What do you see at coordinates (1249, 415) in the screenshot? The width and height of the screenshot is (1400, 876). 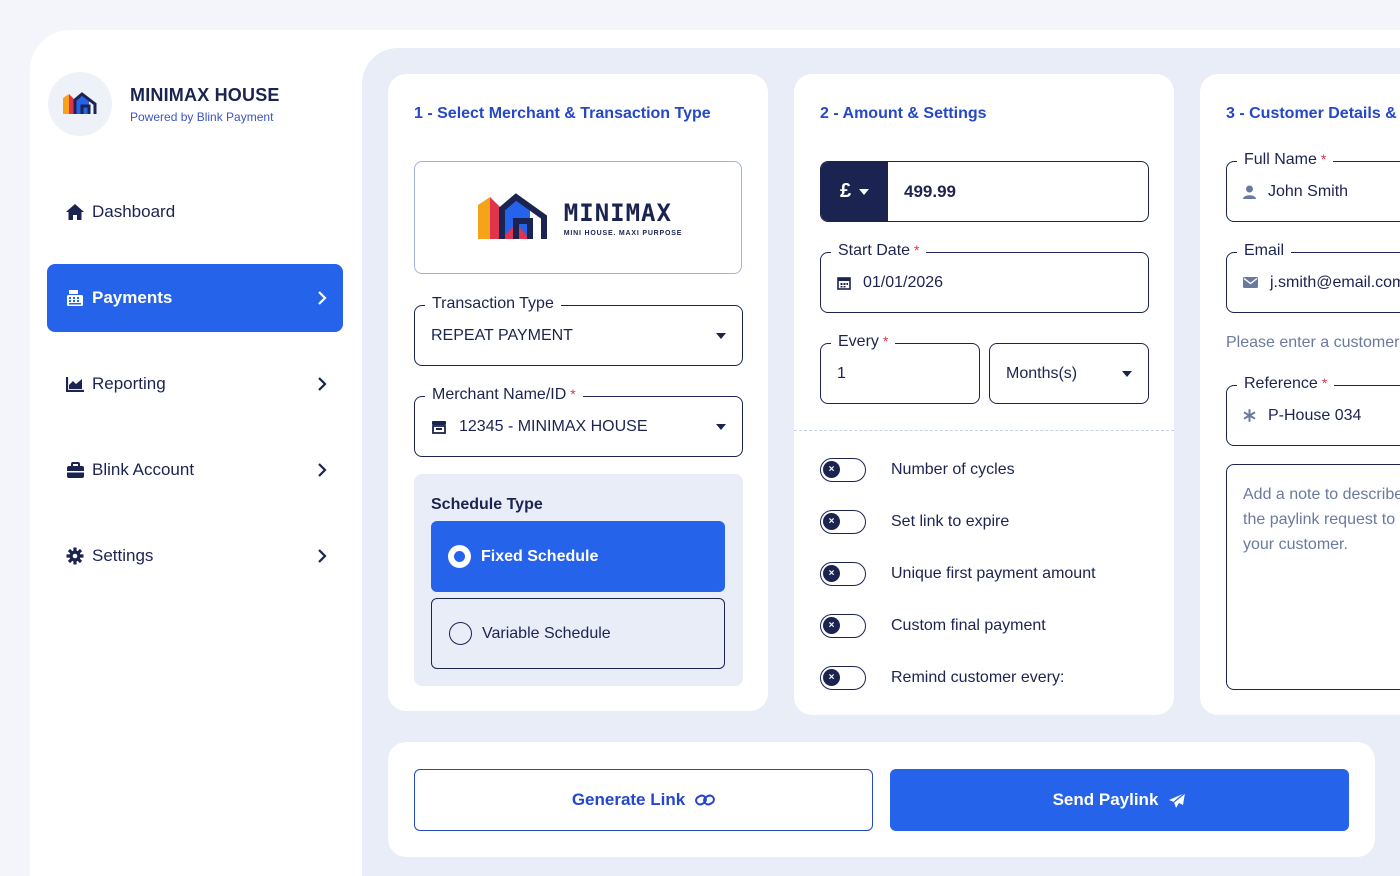 I see `asterisk-icon` at bounding box center [1249, 415].